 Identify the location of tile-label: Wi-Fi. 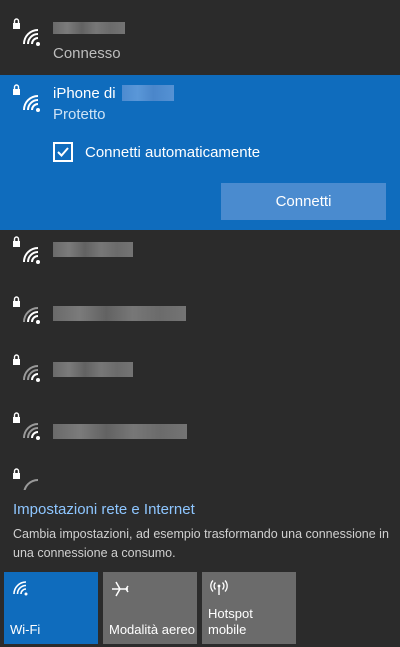
(25, 629).